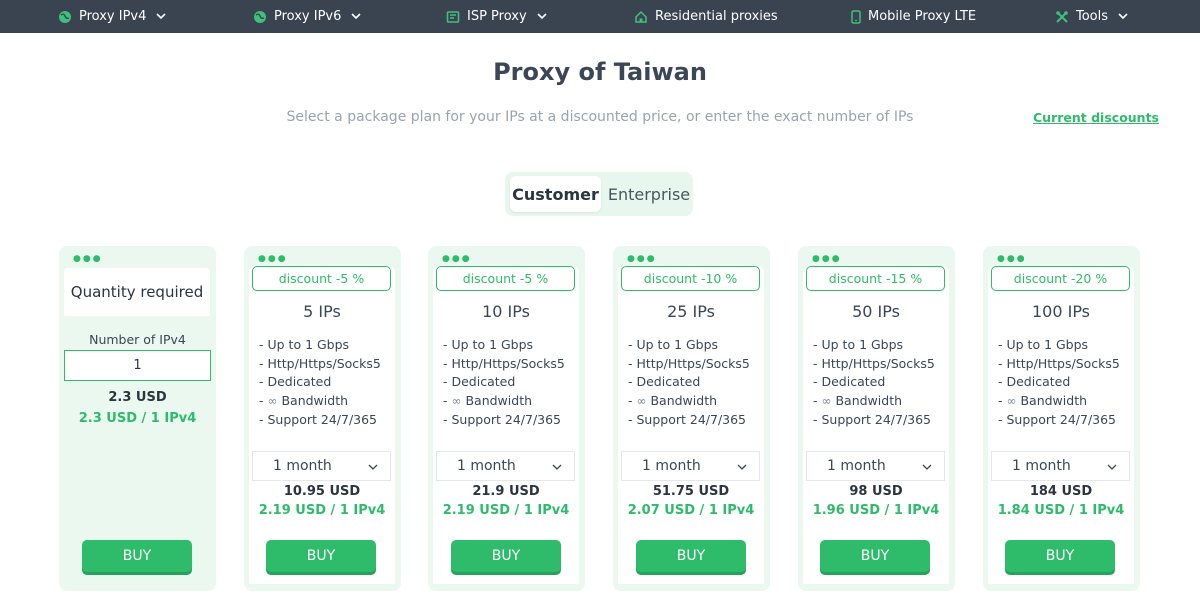 The height and width of the screenshot is (611, 1200). What do you see at coordinates (1060, 278) in the screenshot?
I see `discount-badge: discount -20 %` at bounding box center [1060, 278].